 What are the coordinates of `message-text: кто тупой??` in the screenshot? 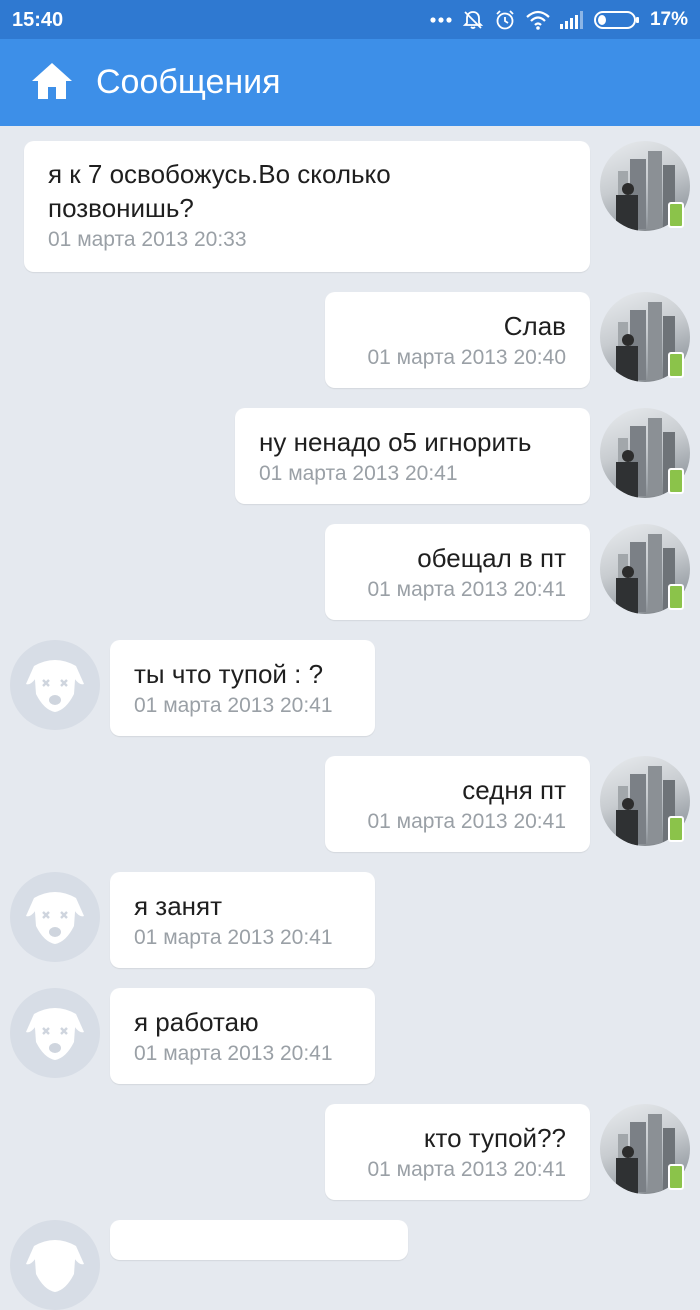 It's located at (494, 1138).